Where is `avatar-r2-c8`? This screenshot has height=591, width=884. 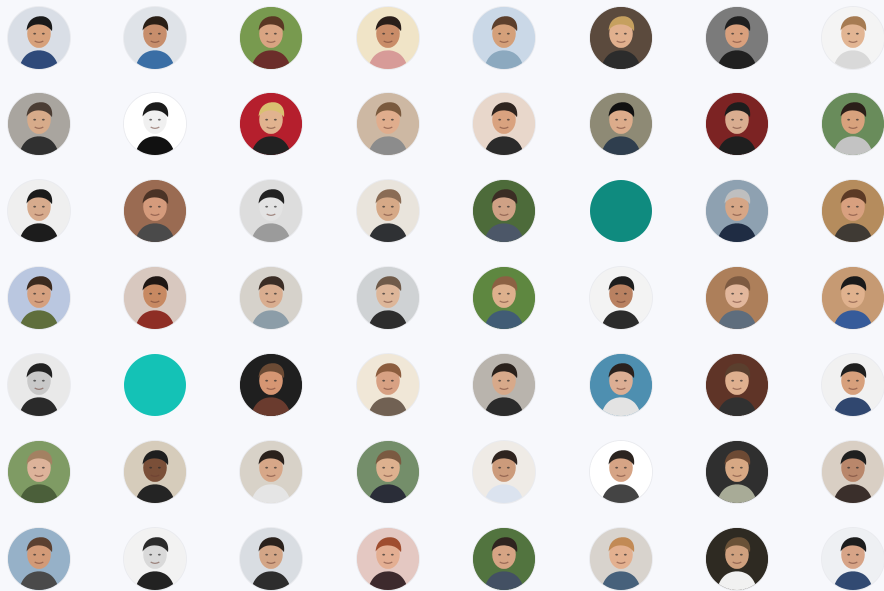
avatar-r2-c8 is located at coordinates (853, 124).